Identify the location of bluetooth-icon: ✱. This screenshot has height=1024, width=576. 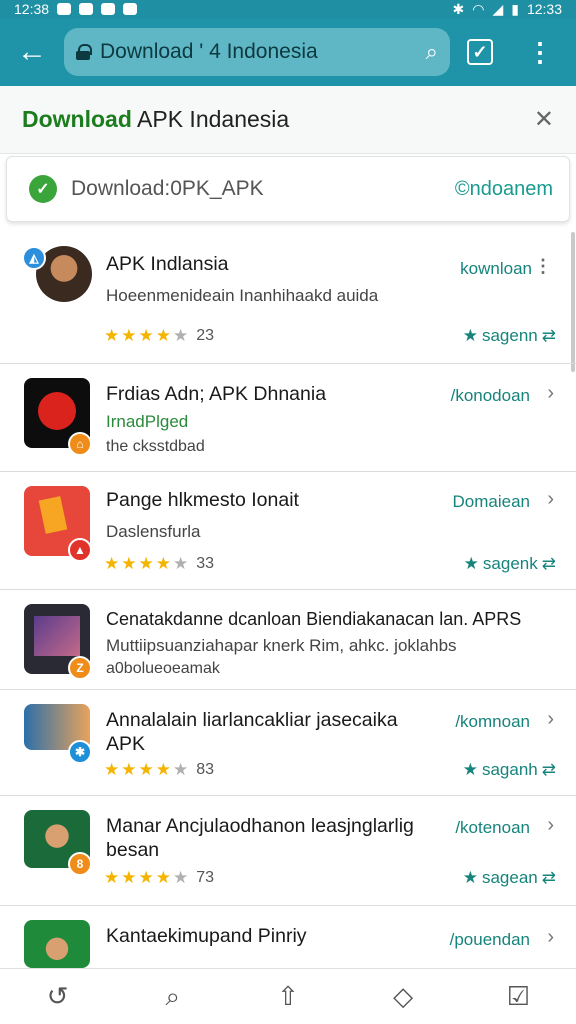
(458, 8).